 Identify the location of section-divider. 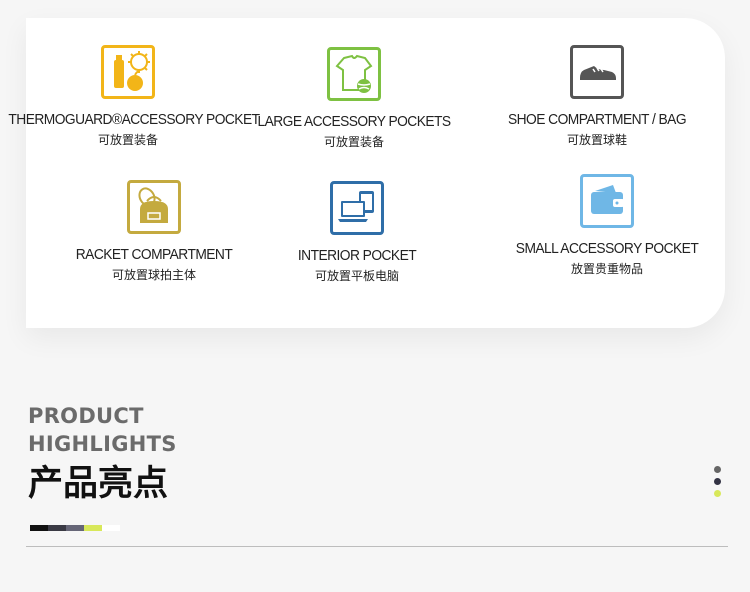
(377, 546).